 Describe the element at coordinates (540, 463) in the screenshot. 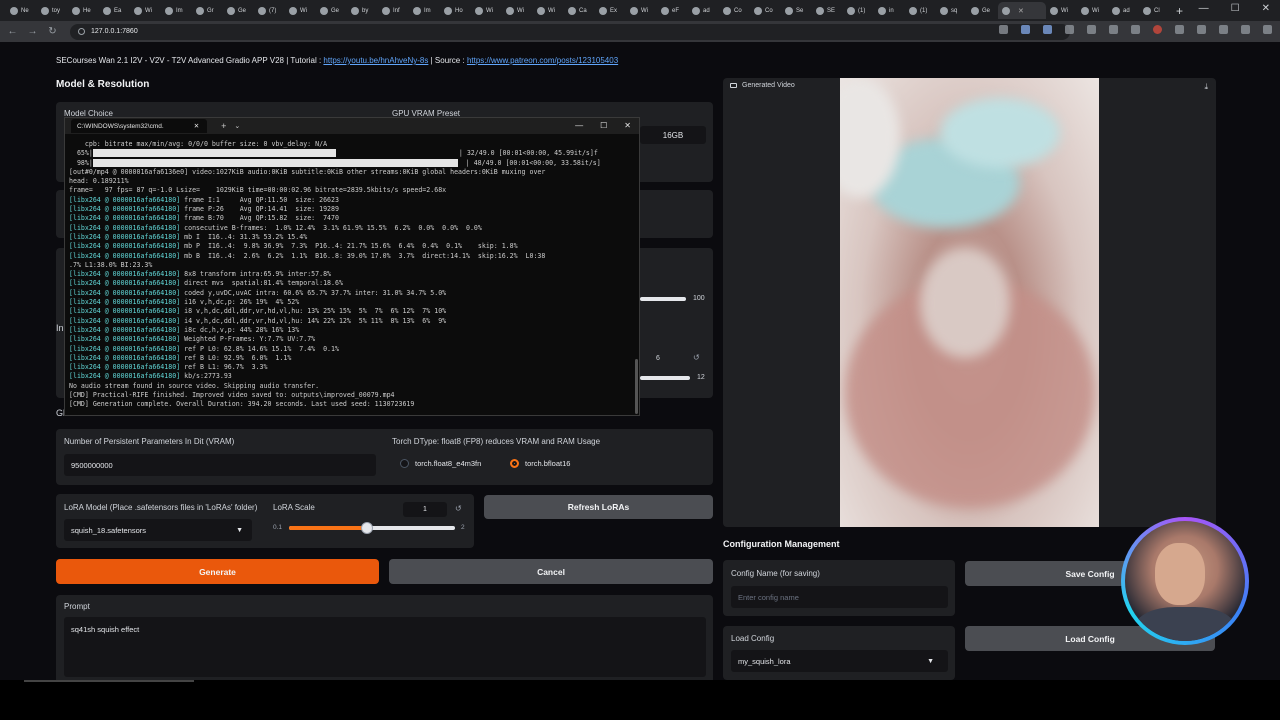

I see `dtype-option-bfloat16: torch.bfloat16` at that location.